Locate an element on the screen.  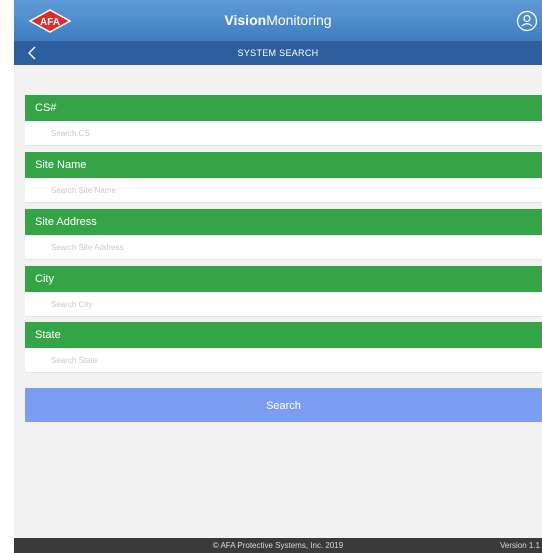
search-button: Search is located at coordinates (283, 405).